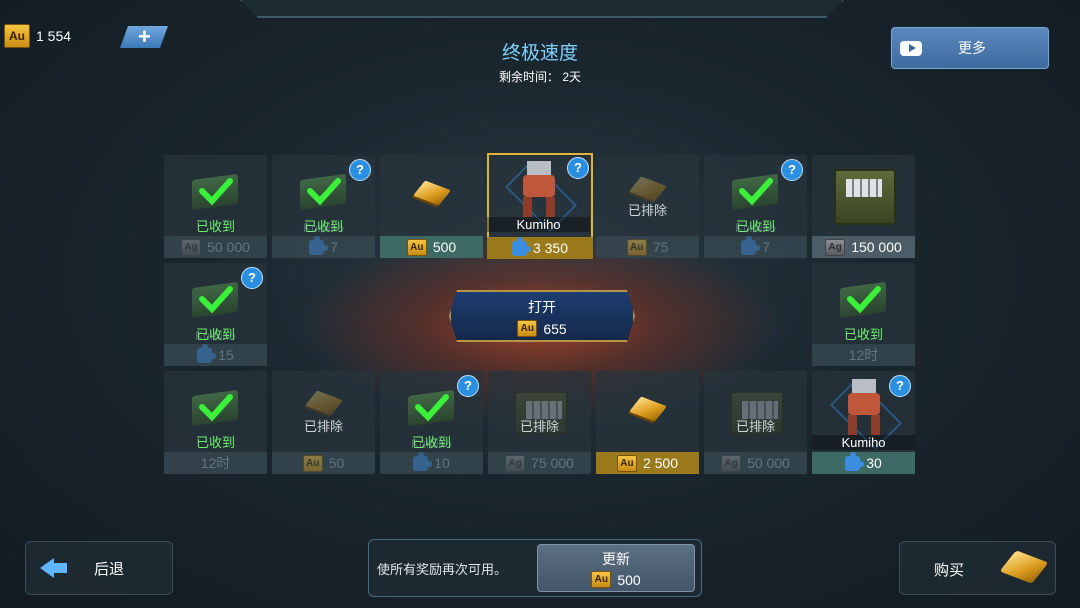 The width and height of the screenshot is (1080, 608). I want to click on reward-footer: Ag 75 000, so click(539, 463).